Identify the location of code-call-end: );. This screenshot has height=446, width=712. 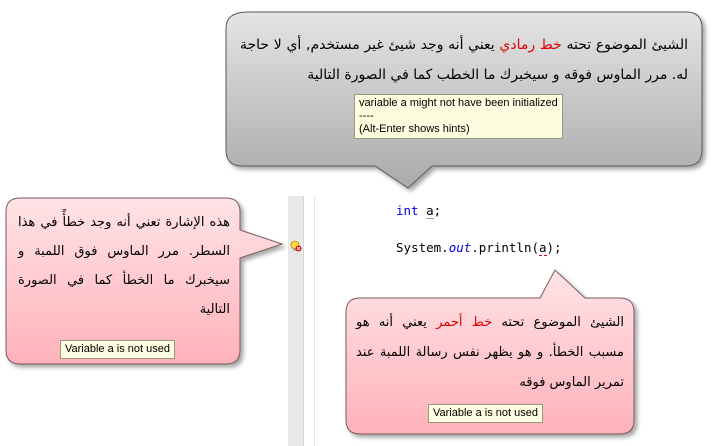
(554, 247).